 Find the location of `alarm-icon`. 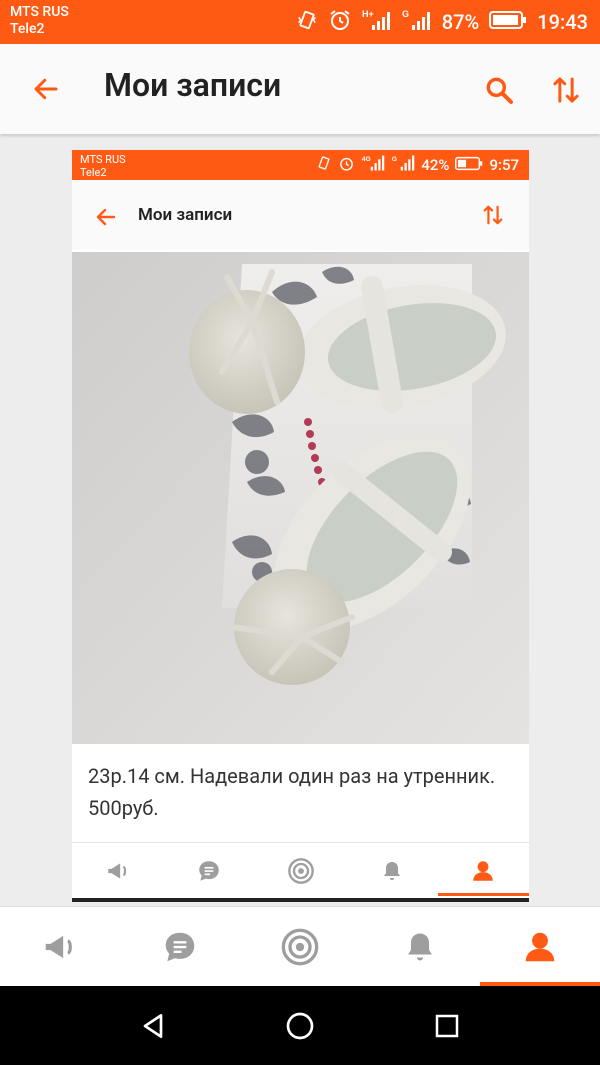

alarm-icon is located at coordinates (340, 22).